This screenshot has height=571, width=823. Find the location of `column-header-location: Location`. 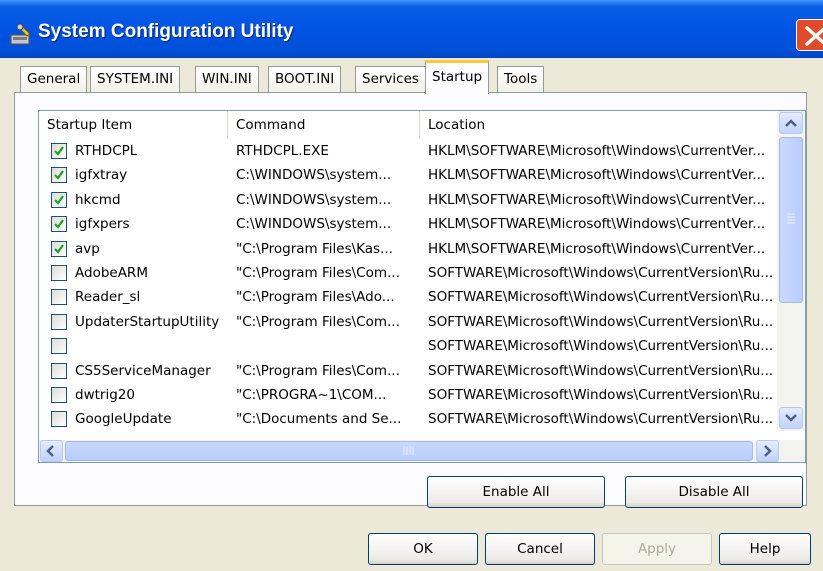

column-header-location: Location is located at coordinates (598, 125).